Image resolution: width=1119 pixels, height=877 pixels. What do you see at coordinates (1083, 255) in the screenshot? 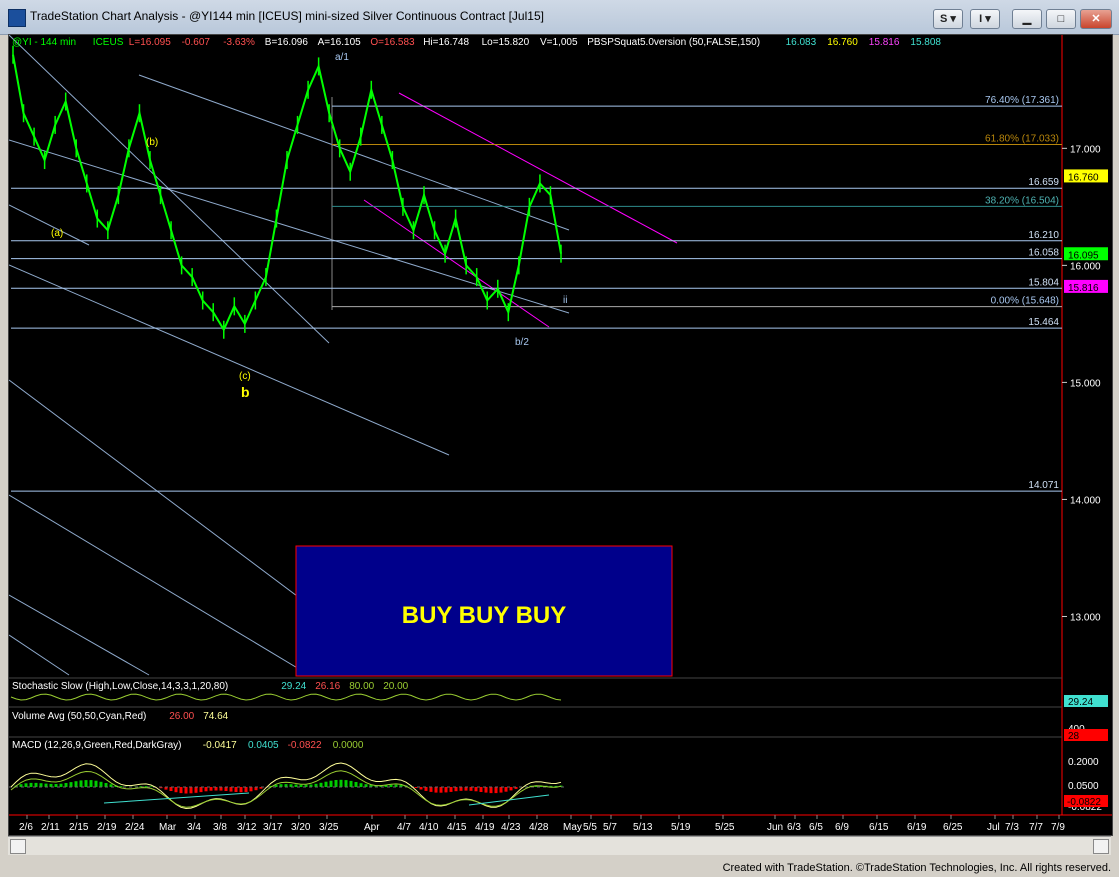
I see `price-tag-label: 16.095` at bounding box center [1083, 255].